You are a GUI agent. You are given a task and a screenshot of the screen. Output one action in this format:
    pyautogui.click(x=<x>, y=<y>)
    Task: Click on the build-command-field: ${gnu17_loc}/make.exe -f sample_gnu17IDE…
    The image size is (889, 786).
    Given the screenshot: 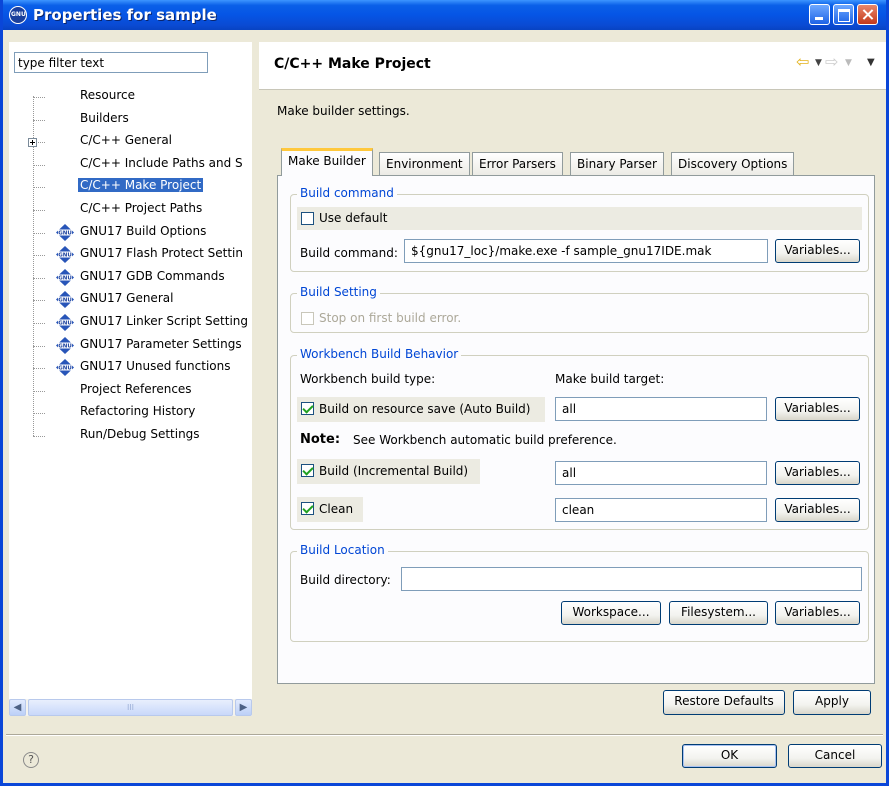 What is the action you would take?
    pyautogui.click(x=586, y=251)
    